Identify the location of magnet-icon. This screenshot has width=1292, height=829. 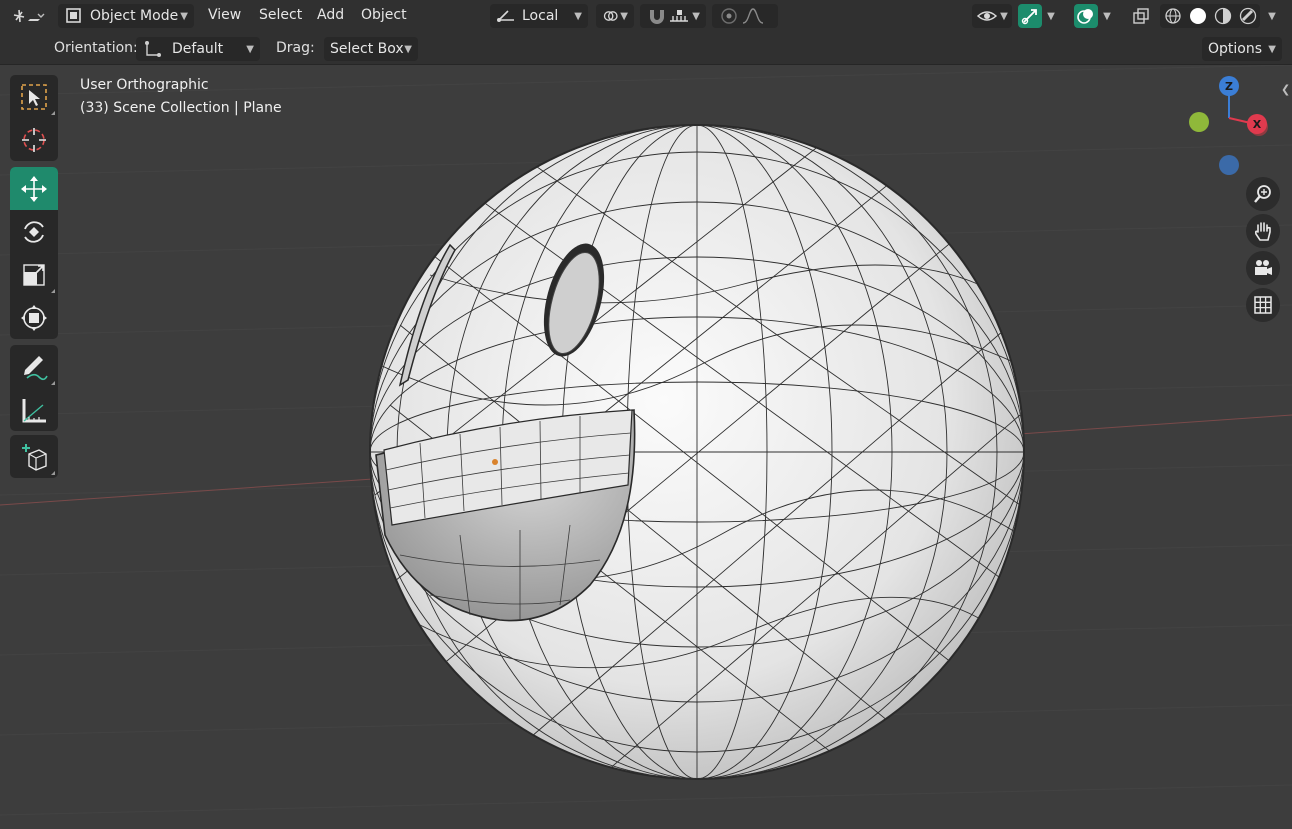
(657, 17).